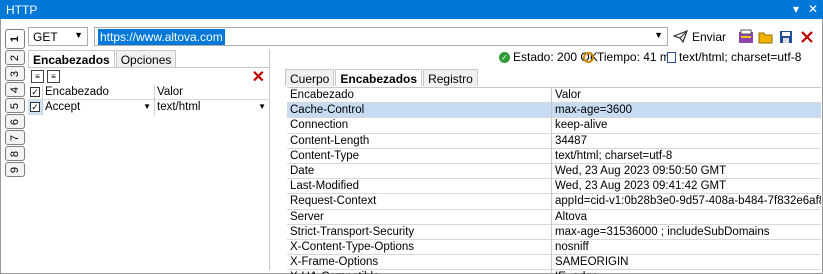  I want to click on request-tabs: Encabezados Opciones, so click(102, 58).